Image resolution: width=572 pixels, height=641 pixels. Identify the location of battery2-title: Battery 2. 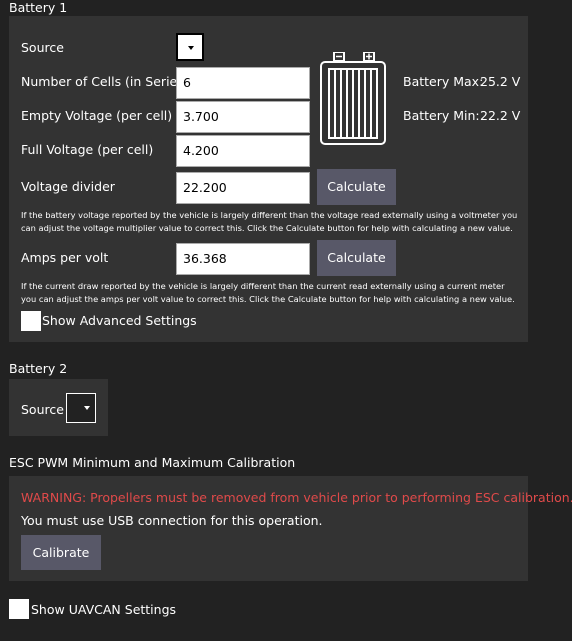
(38, 368).